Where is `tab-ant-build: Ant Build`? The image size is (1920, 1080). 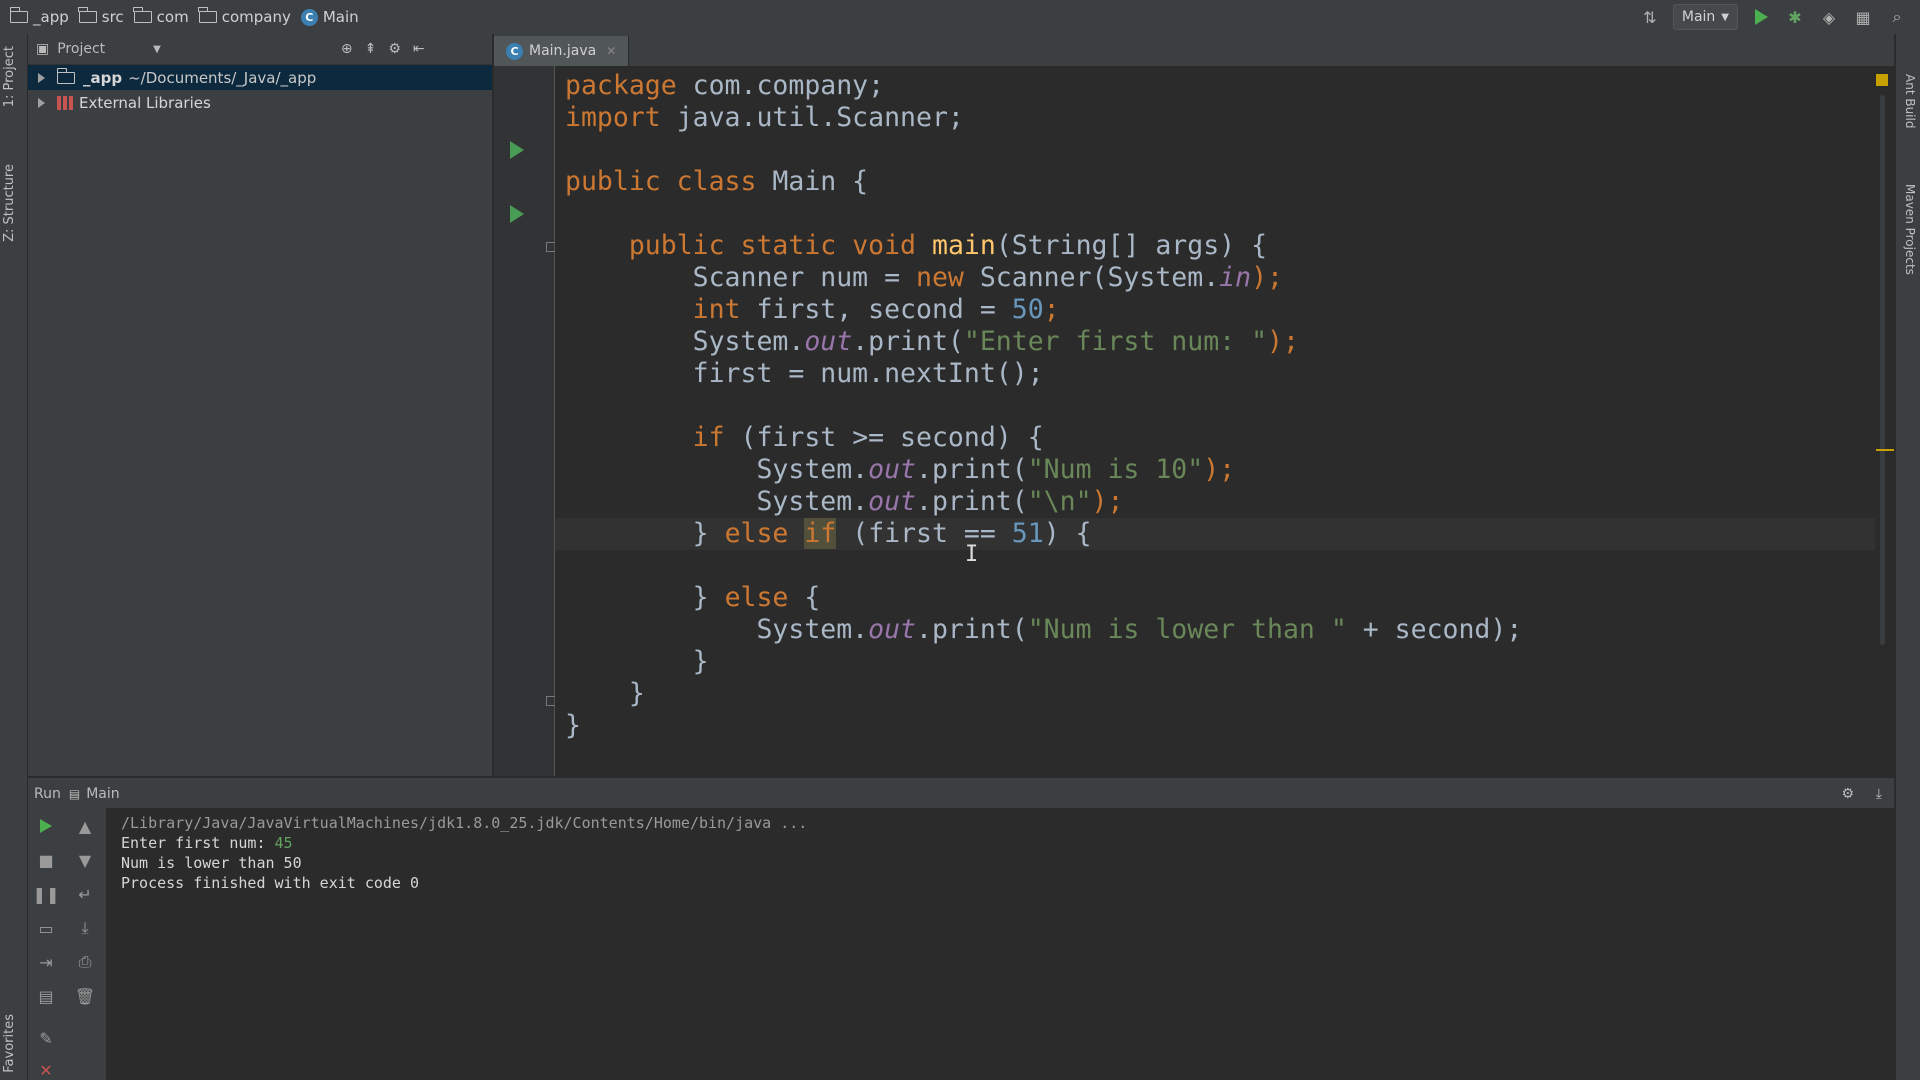 tab-ant-build: Ant Build is located at coordinates (1910, 101).